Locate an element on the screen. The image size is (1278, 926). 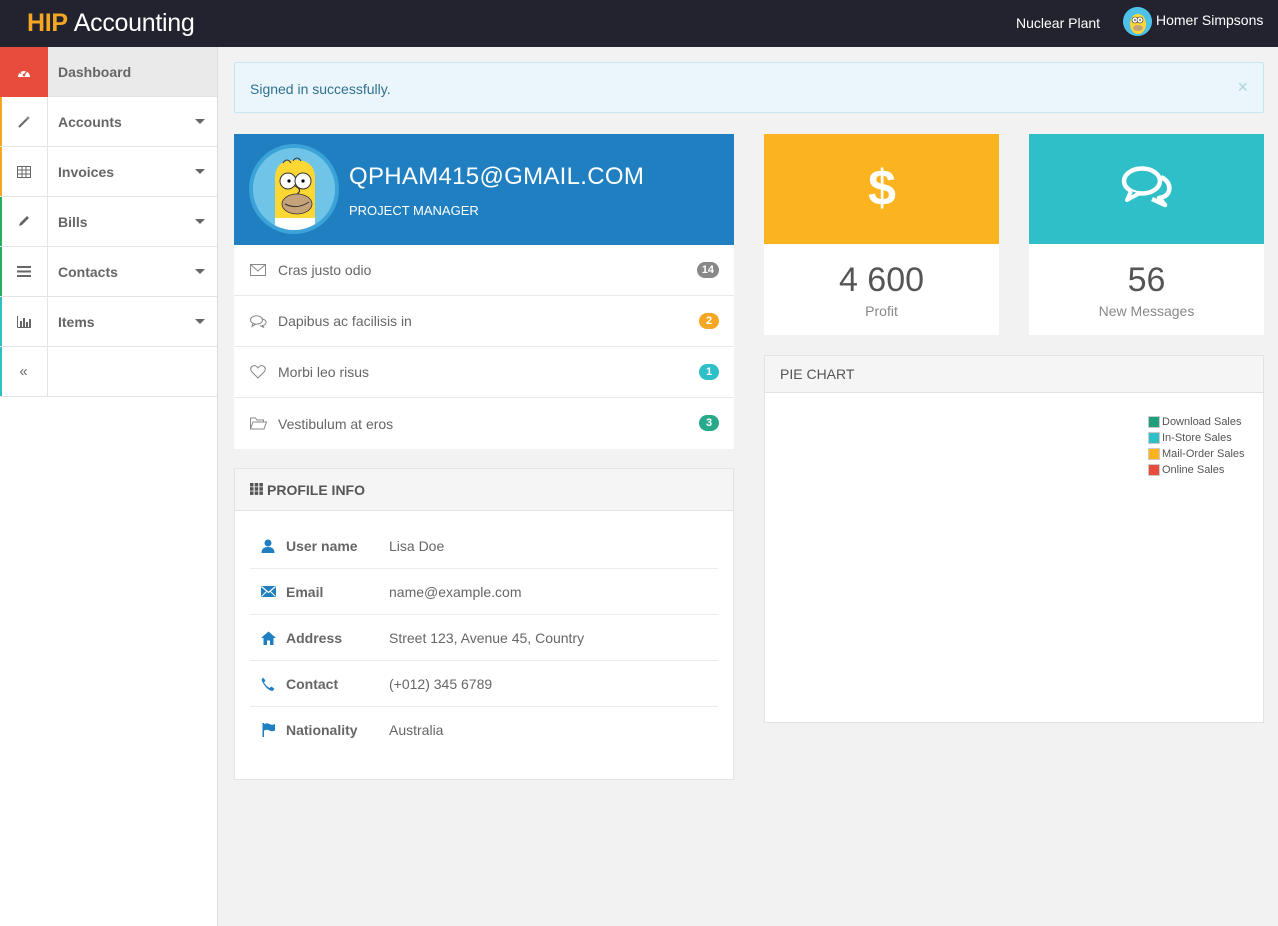
brand-logo: HIP Accounting is located at coordinates (111, 23).